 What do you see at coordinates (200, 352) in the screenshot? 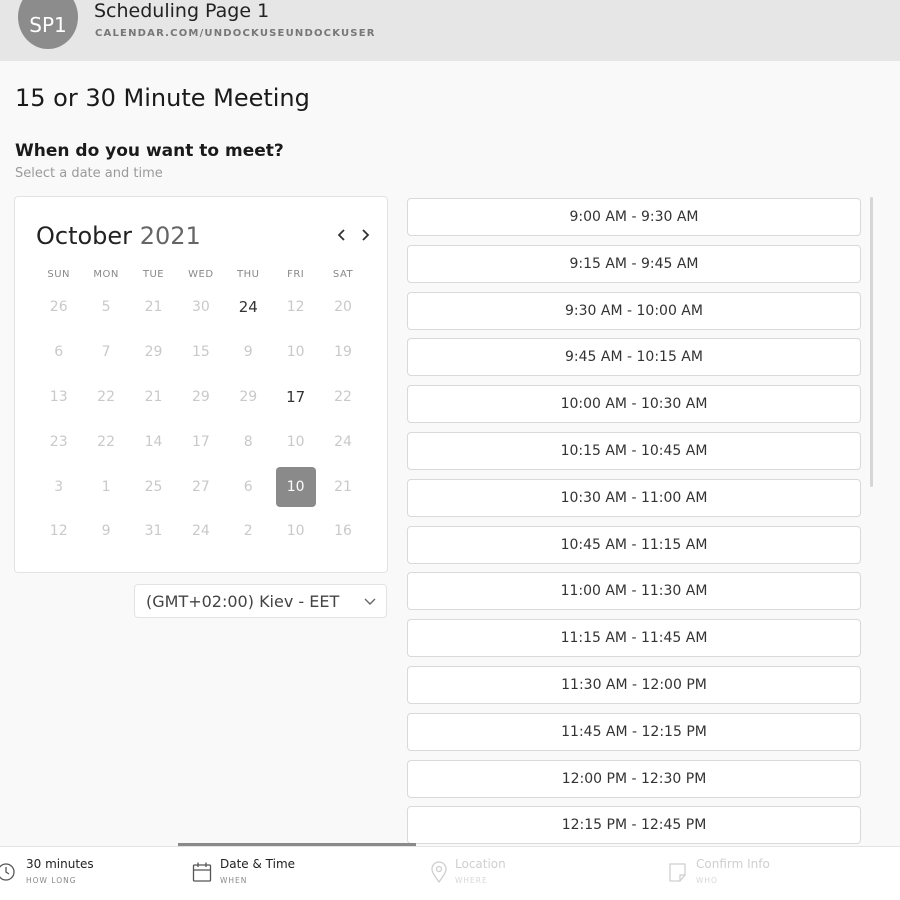
I see `calendar-day-disabled: 15` at bounding box center [200, 352].